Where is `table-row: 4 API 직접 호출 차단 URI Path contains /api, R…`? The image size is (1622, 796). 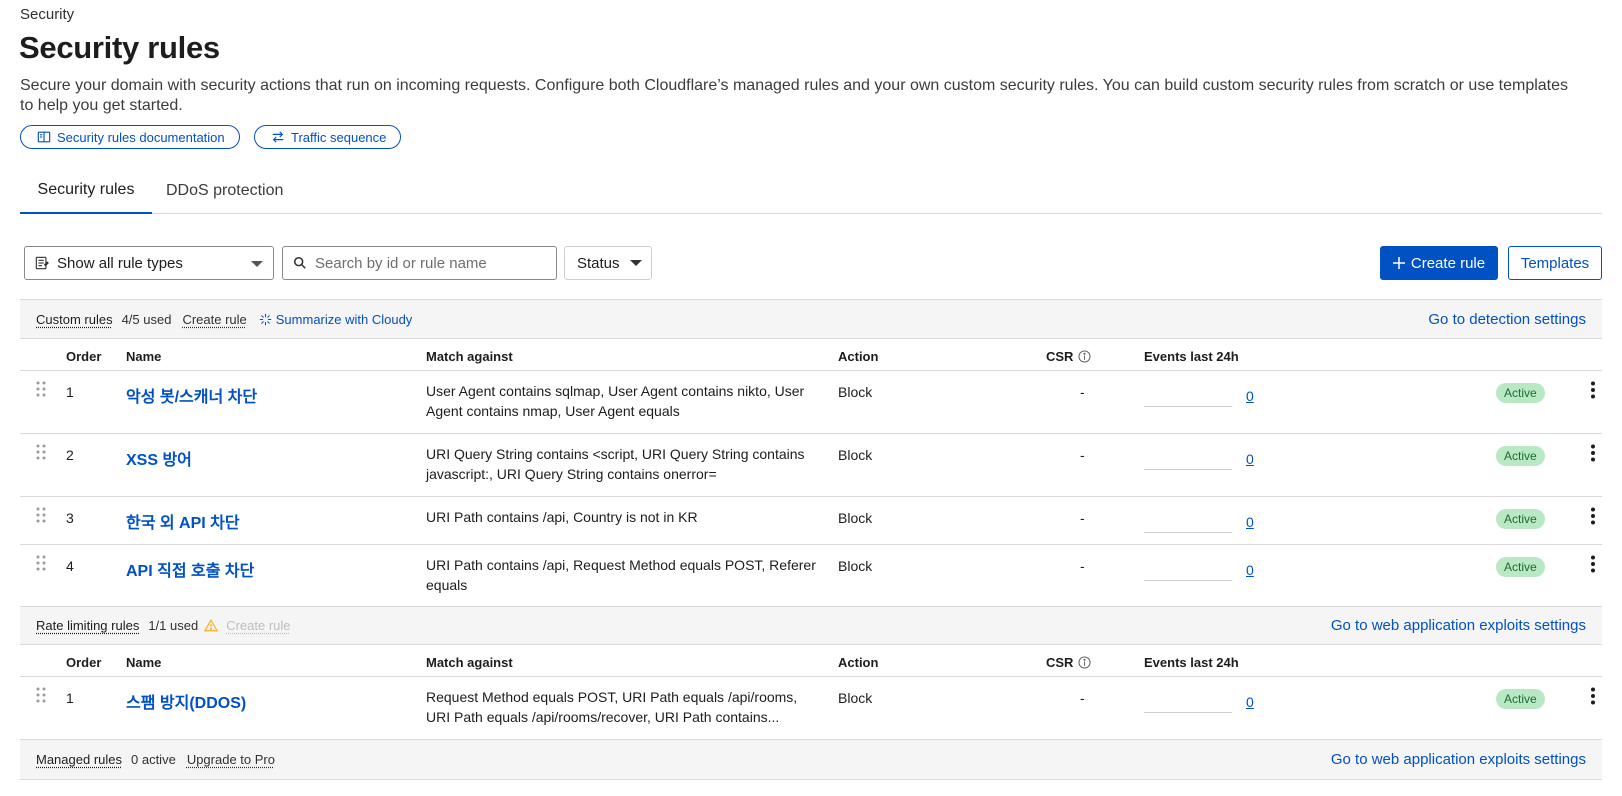 table-row: 4 API 직접 호출 차단 URI Path contains /api, R… is located at coordinates (811, 576).